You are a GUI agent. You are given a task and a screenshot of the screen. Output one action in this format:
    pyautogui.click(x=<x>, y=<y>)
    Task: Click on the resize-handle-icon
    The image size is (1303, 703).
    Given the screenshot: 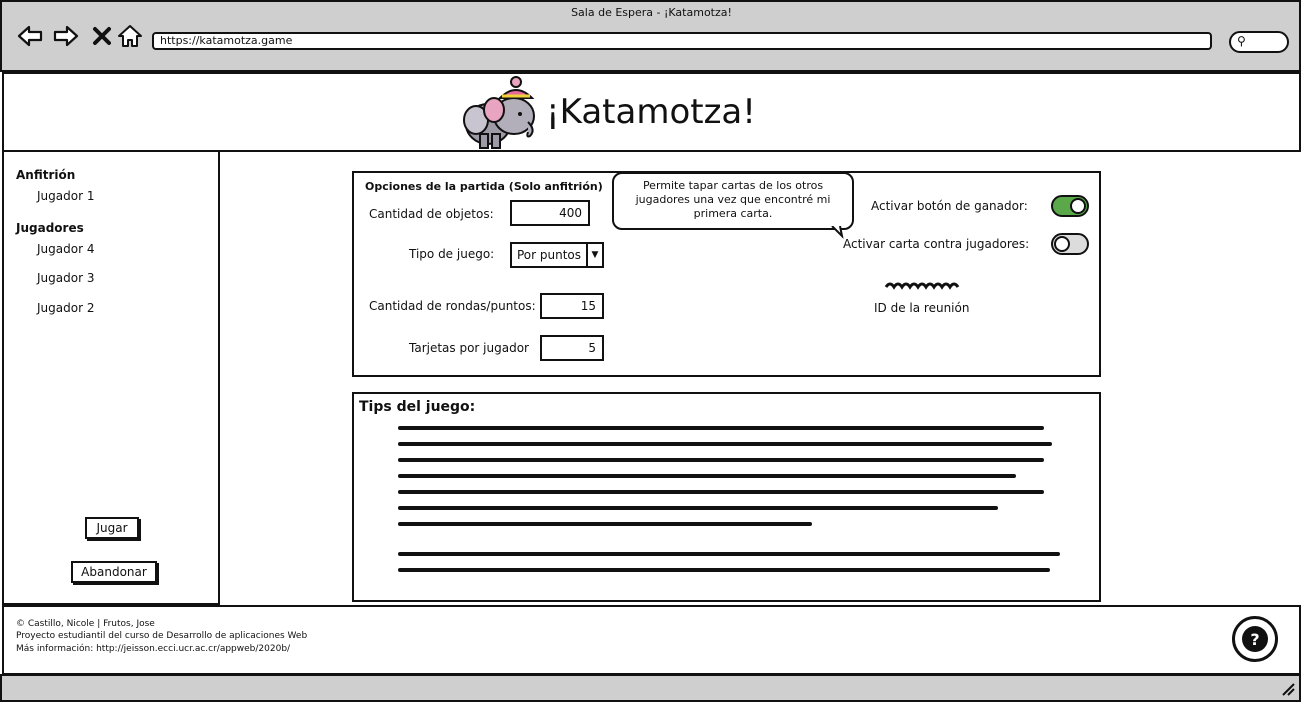 What is the action you would take?
    pyautogui.click(x=1288, y=689)
    